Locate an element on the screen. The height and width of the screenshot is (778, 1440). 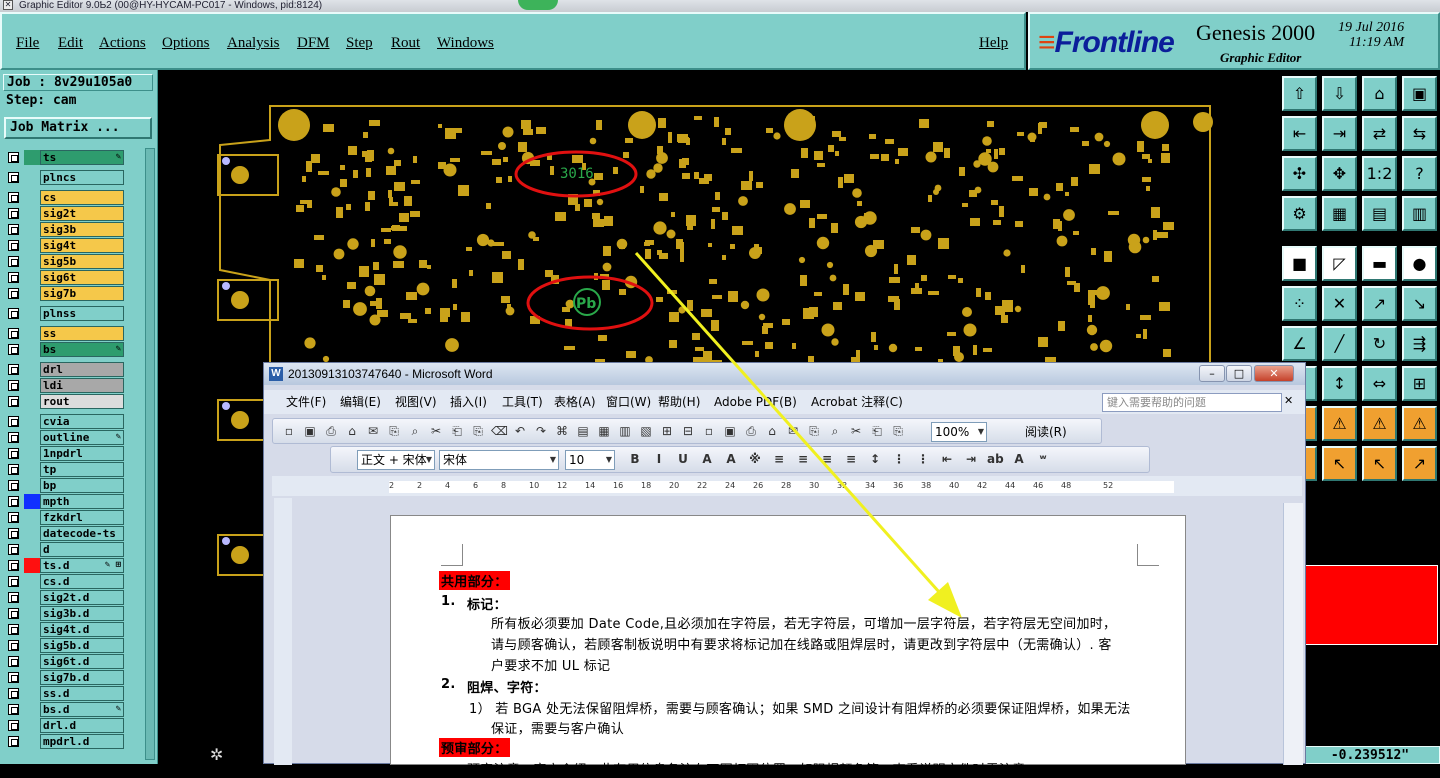
layer-name: ts ✎ is located at coordinates (82, 157).